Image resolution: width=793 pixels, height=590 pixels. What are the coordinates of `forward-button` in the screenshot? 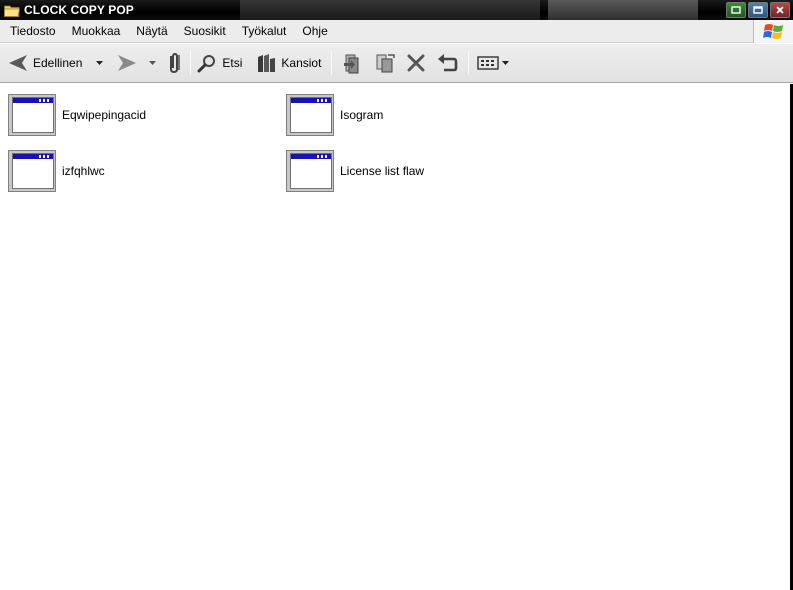 It's located at (127, 63).